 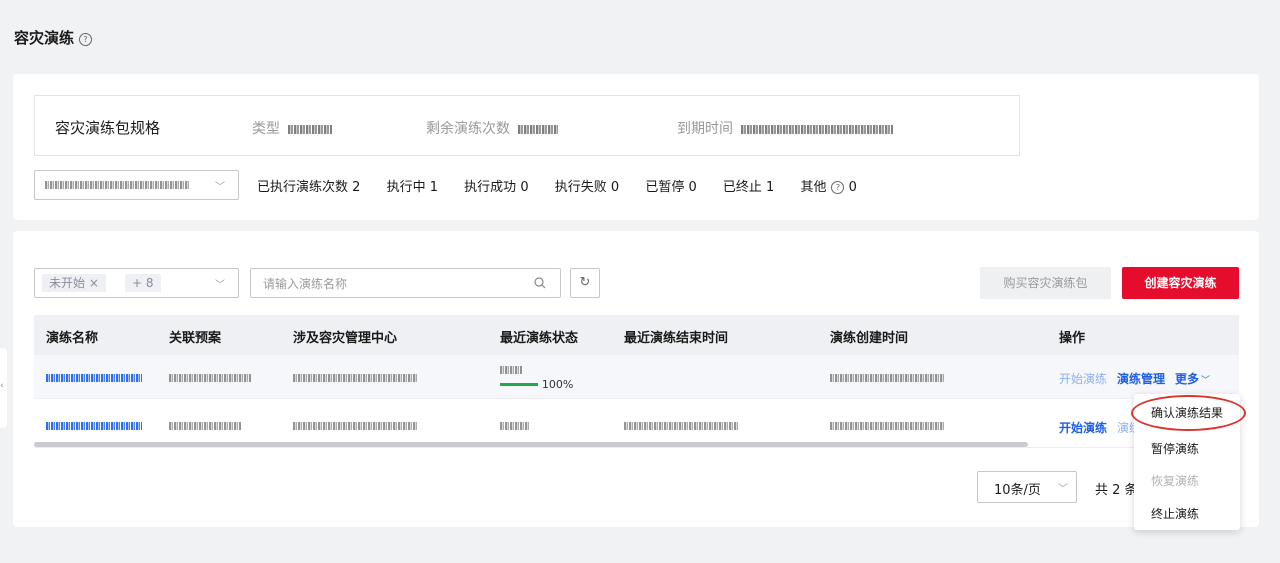 I want to click on stat-stopped-label: 已终止, so click(x=742, y=187).